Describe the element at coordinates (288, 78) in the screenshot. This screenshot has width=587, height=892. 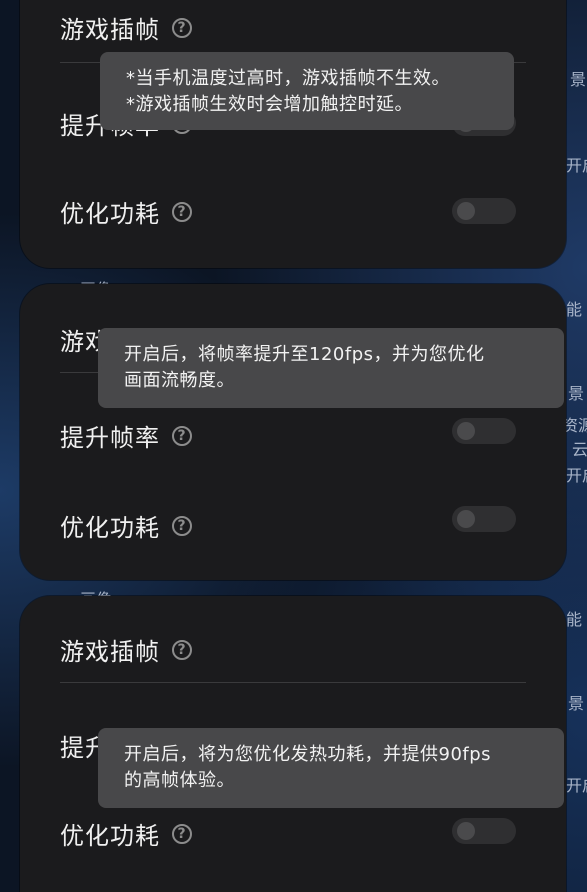
I see `tooltip-line: *当手机温度过高时，游戏插帧不生效。` at that location.